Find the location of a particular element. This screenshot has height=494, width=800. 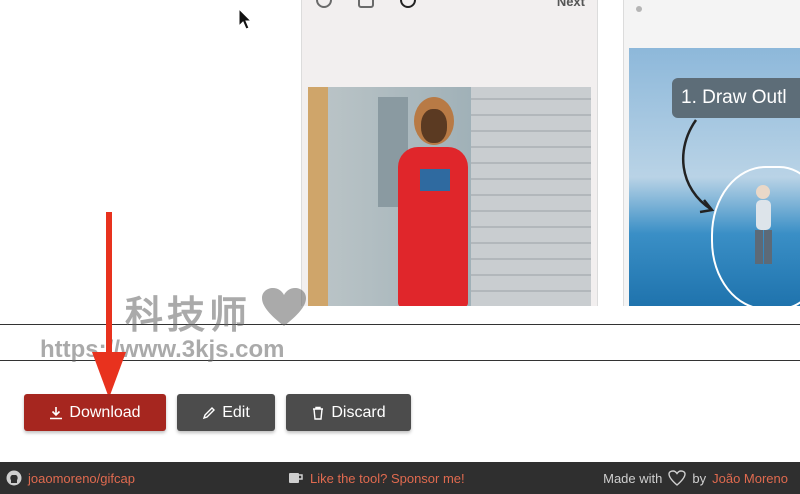

ocean-photo: 1. Draw Outl is located at coordinates (714, 177).